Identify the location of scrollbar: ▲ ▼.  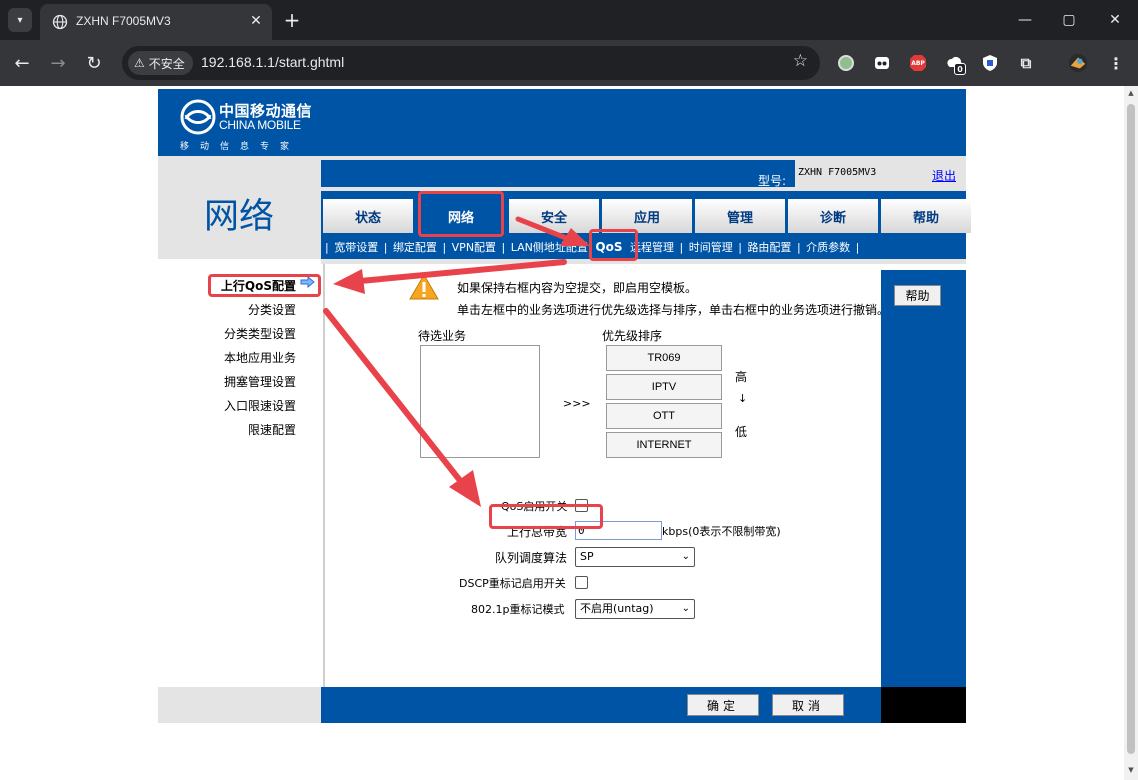
(1131, 433).